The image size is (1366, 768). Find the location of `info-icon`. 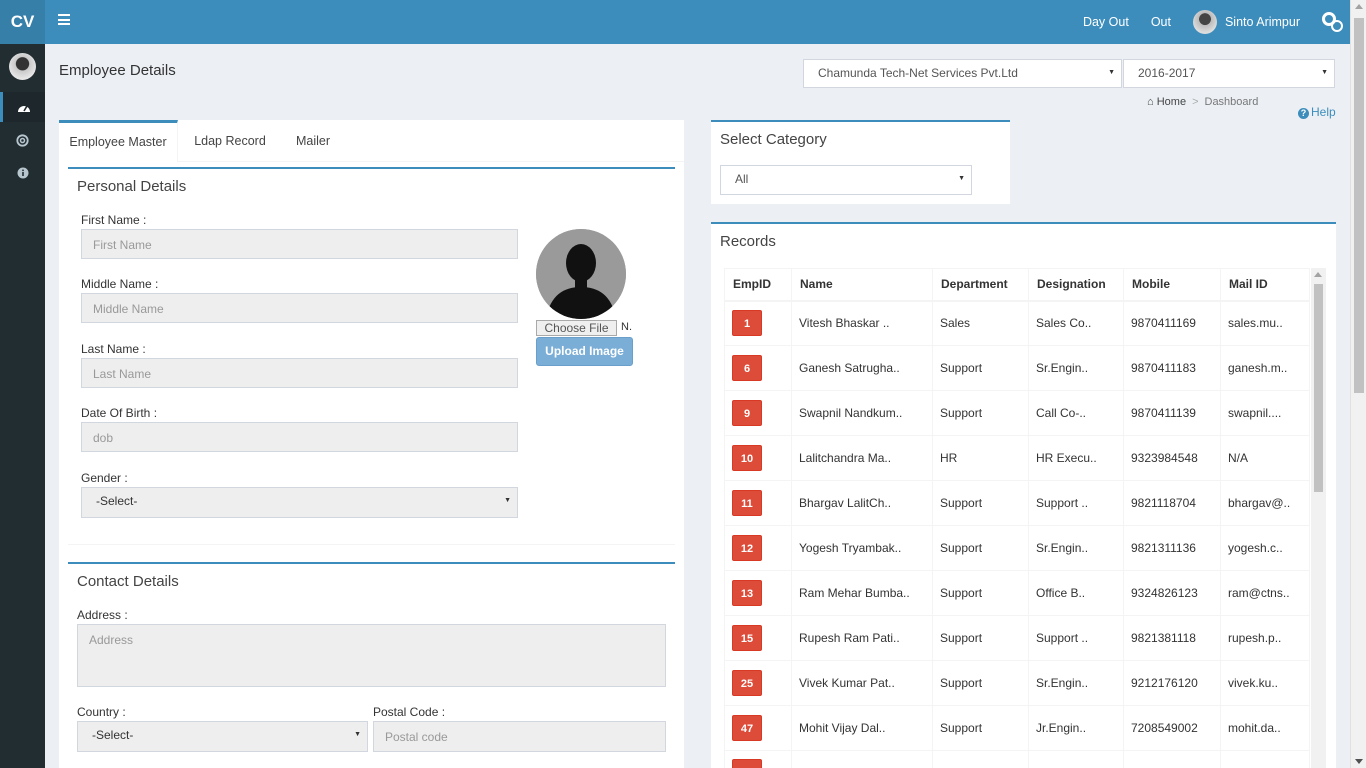

info-icon is located at coordinates (22, 173).